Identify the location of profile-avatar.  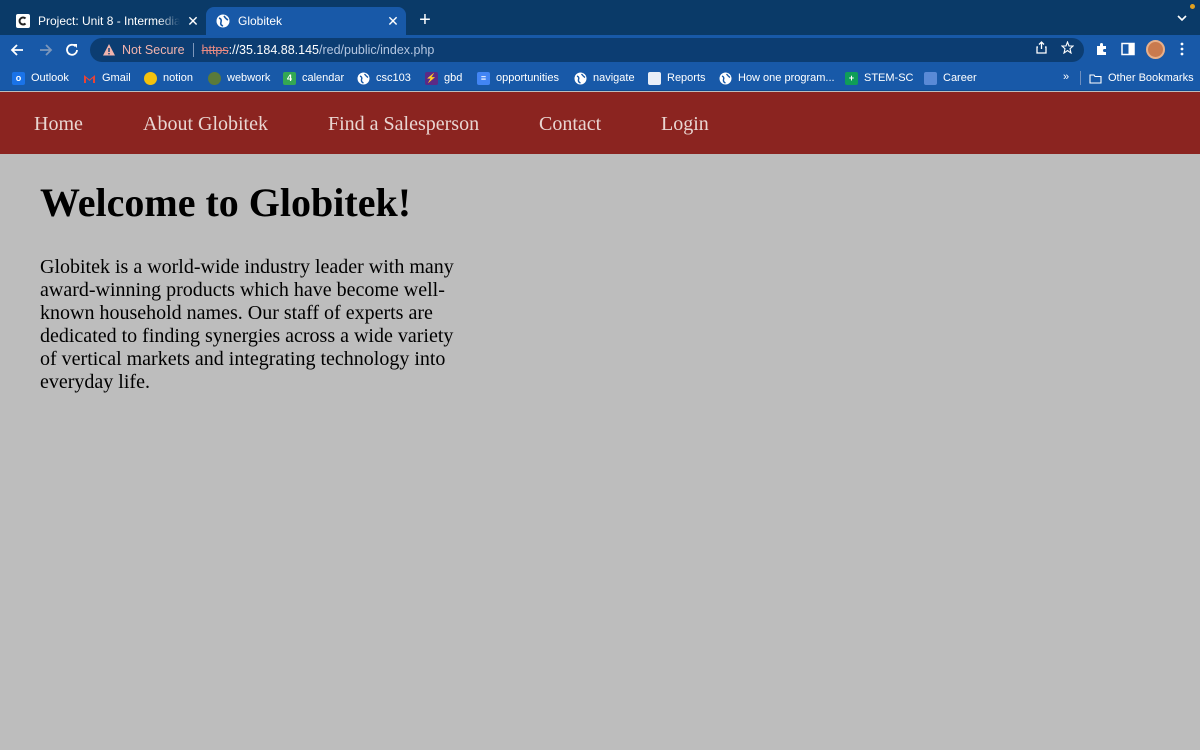
(1155, 49).